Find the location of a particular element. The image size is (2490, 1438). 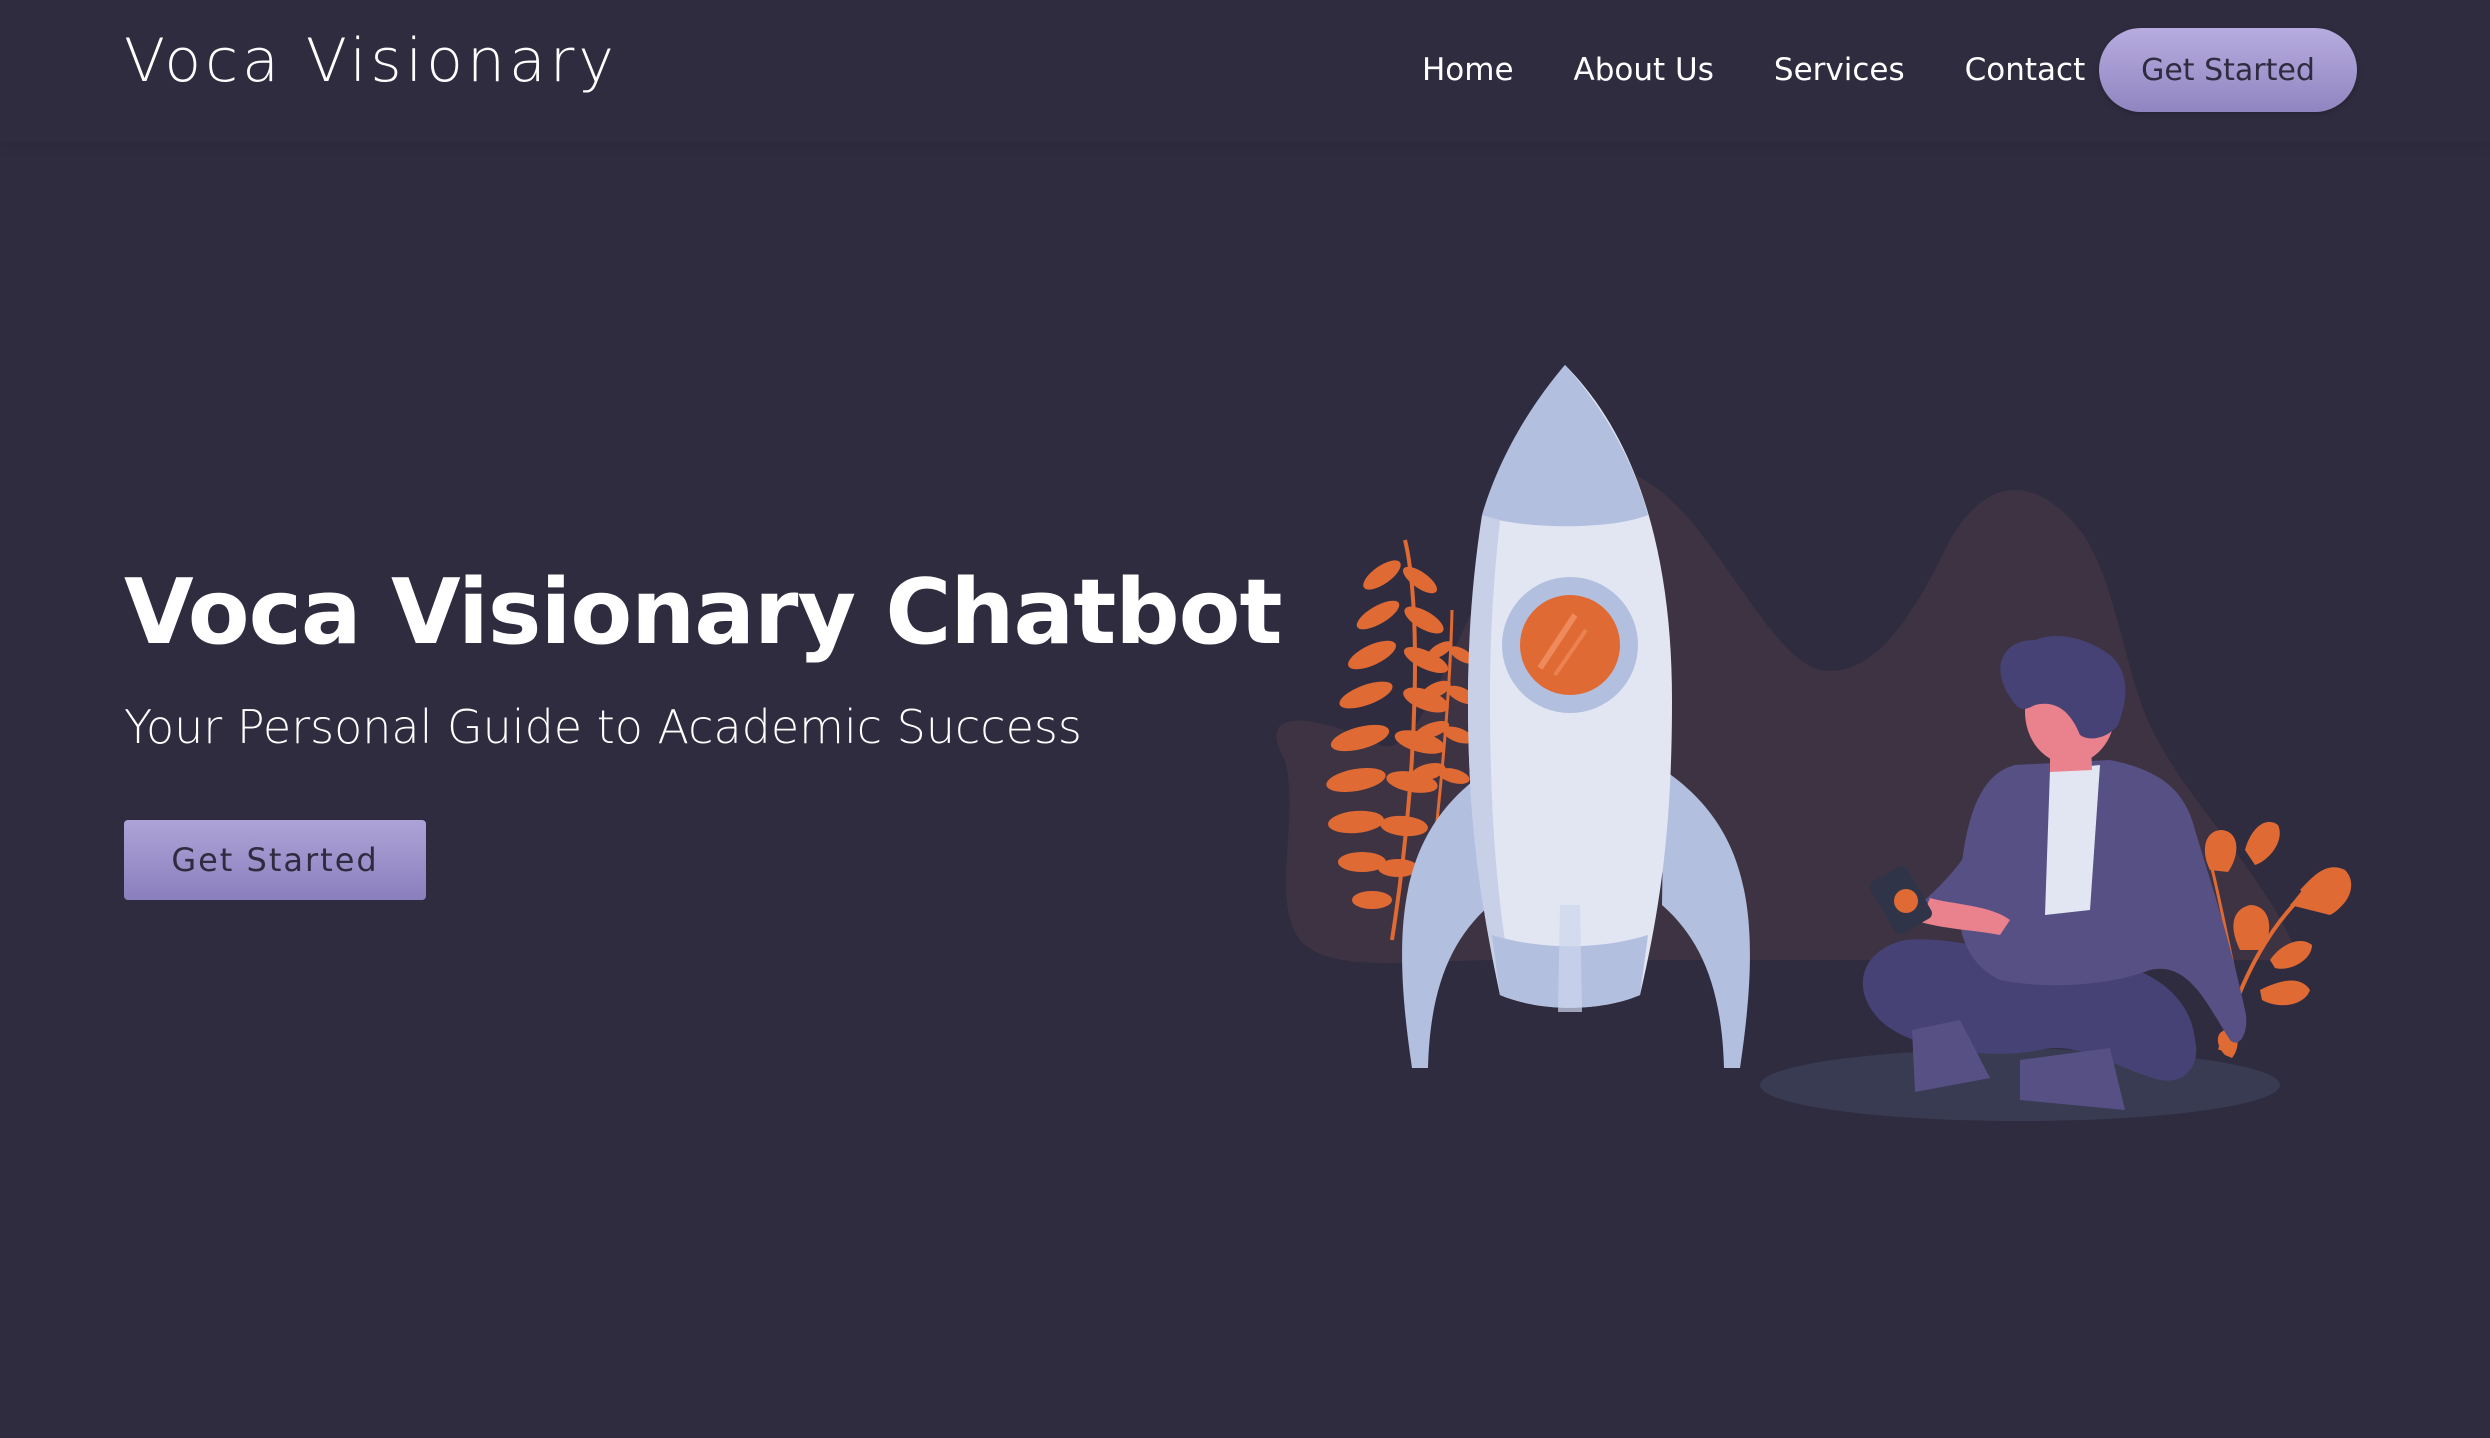

hero-title: Voca Visionary Chatbot is located at coordinates (703, 612).